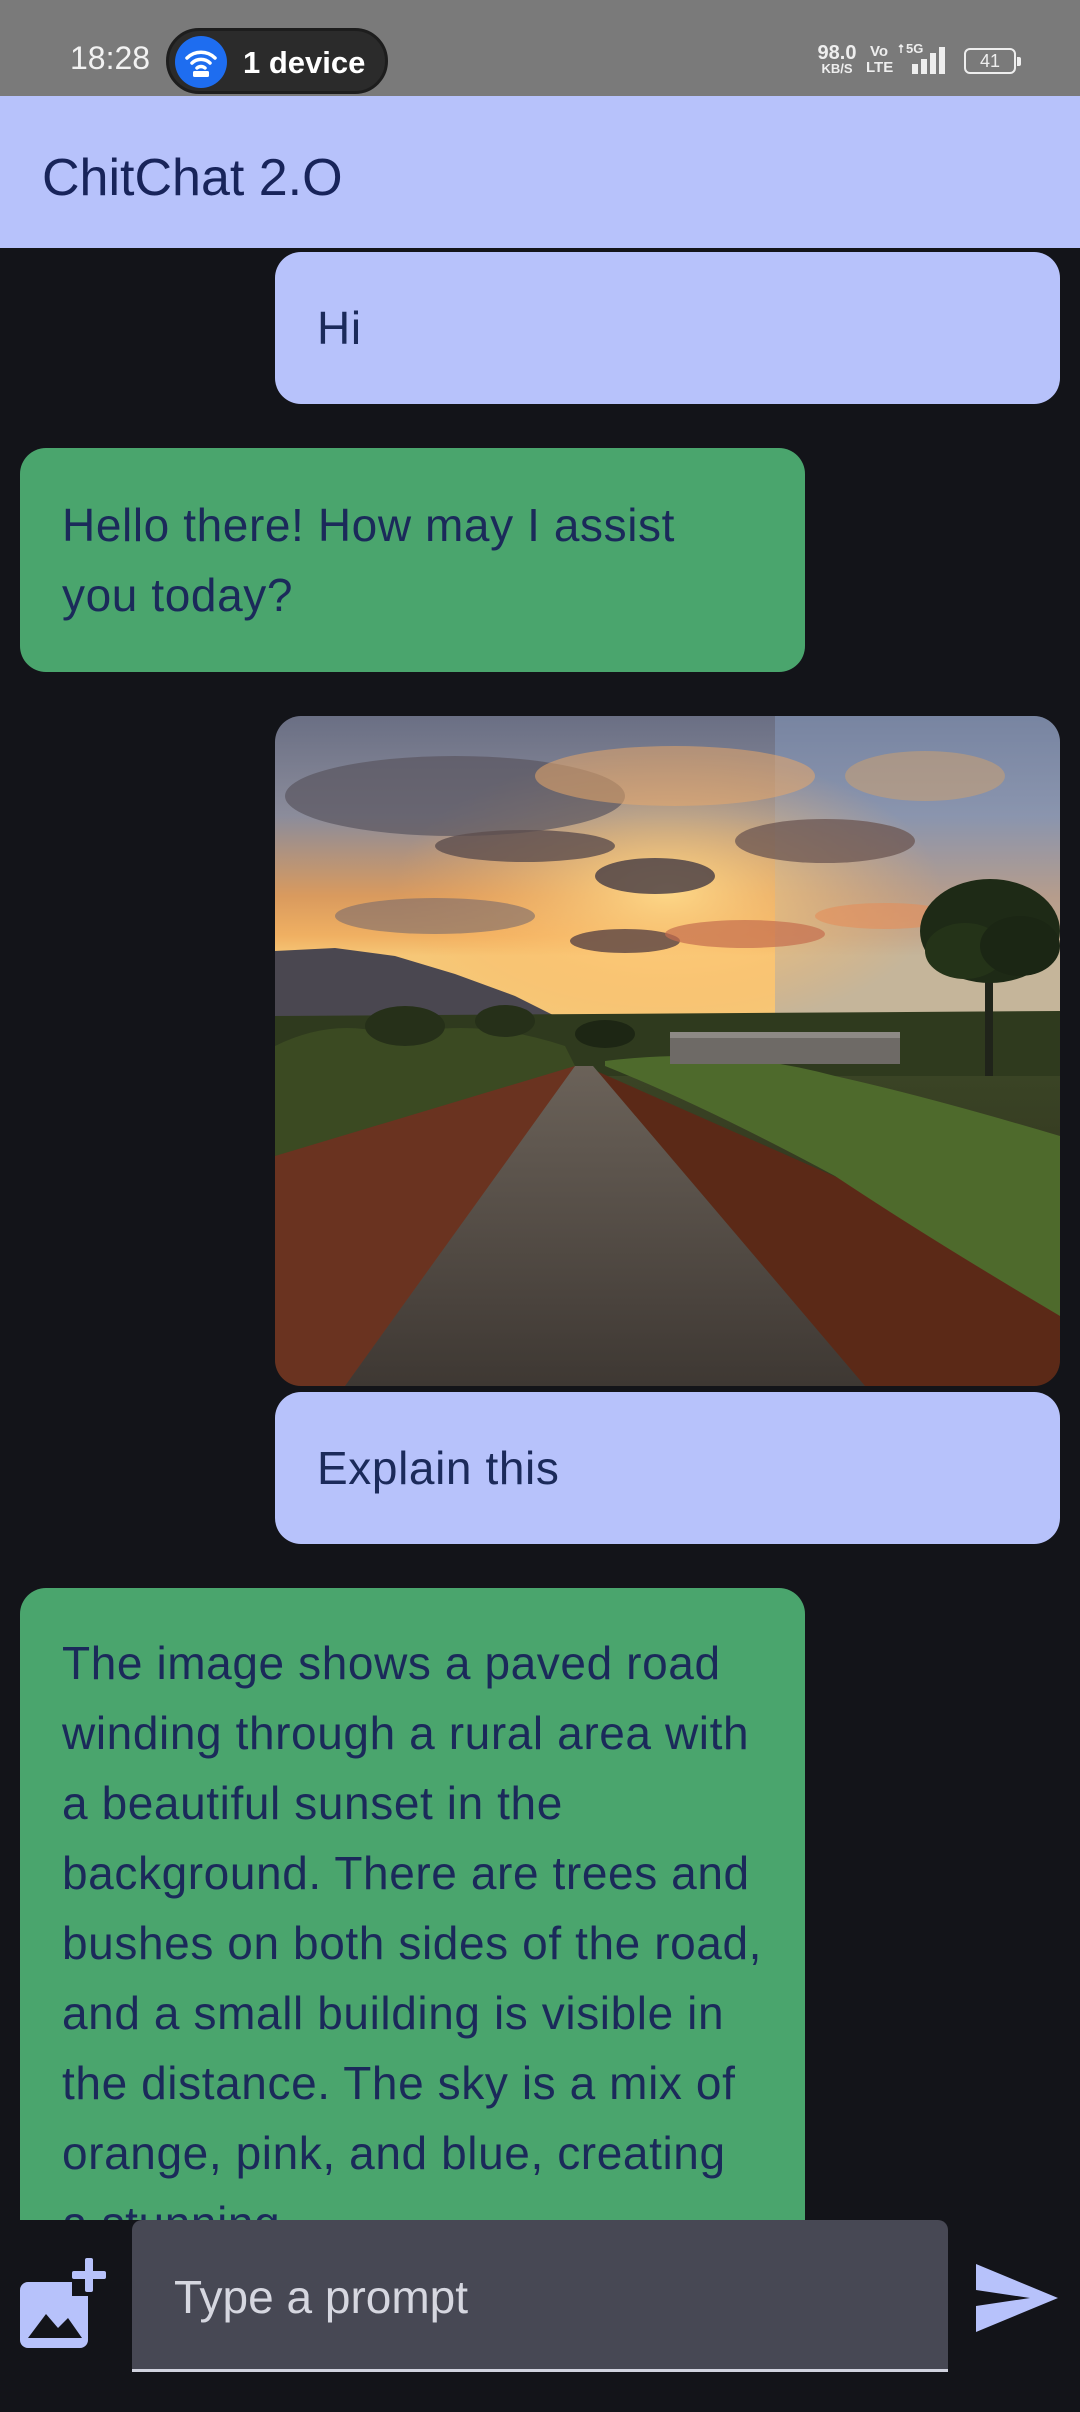 The width and height of the screenshot is (1080, 2412). Describe the element at coordinates (110, 58) in the screenshot. I see `status-time: 18:28` at that location.